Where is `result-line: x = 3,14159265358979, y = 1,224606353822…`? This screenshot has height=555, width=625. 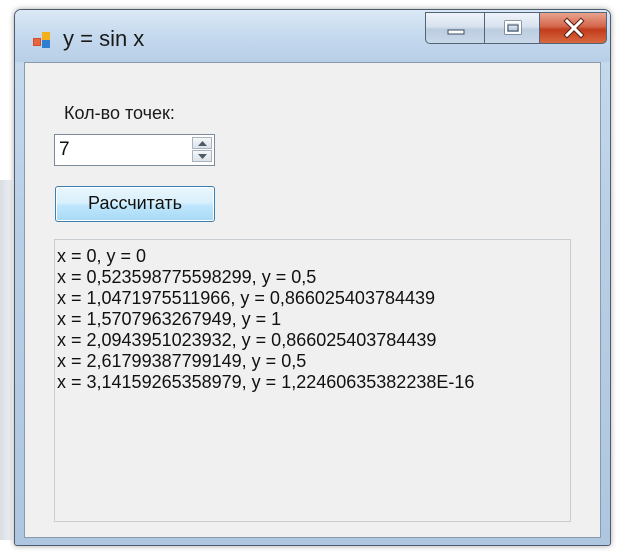 result-line: x = 3,14159265358979, y = 1,224606353822… is located at coordinates (266, 382).